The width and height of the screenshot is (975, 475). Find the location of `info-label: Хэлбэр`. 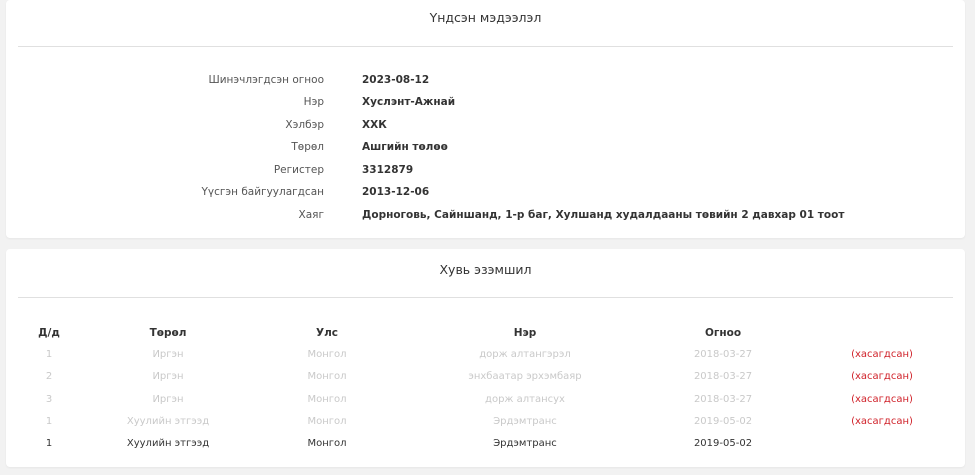

info-label: Хэлбэр is located at coordinates (304, 125).